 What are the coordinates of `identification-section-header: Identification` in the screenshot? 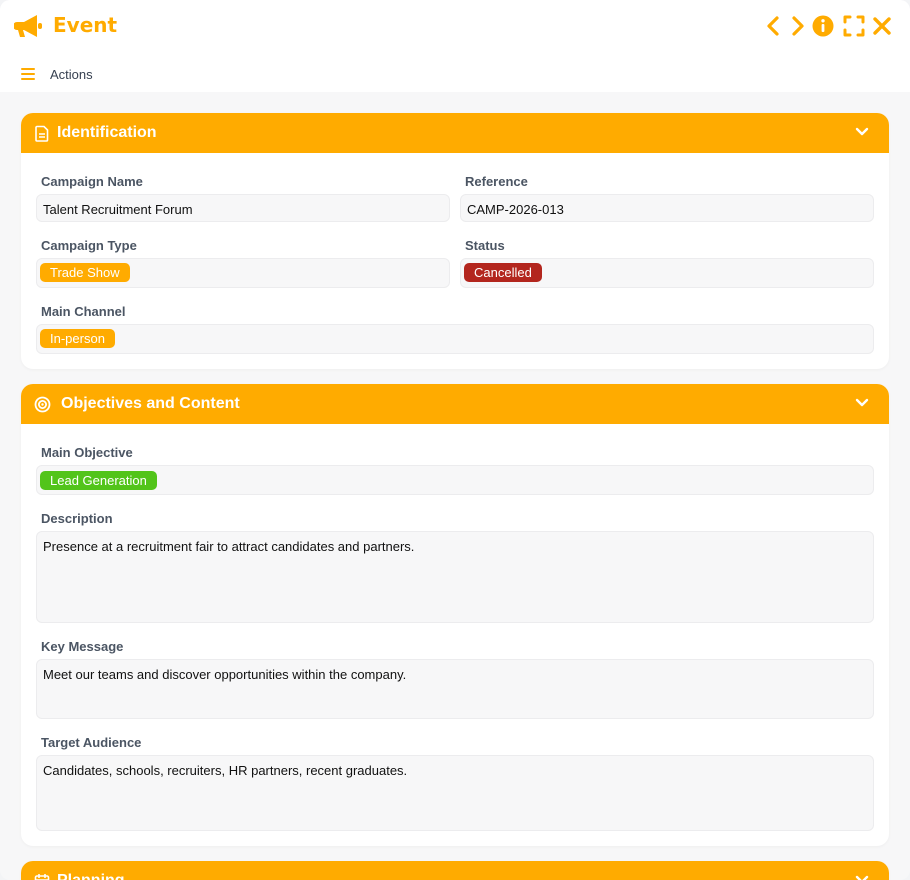 It's located at (455, 133).